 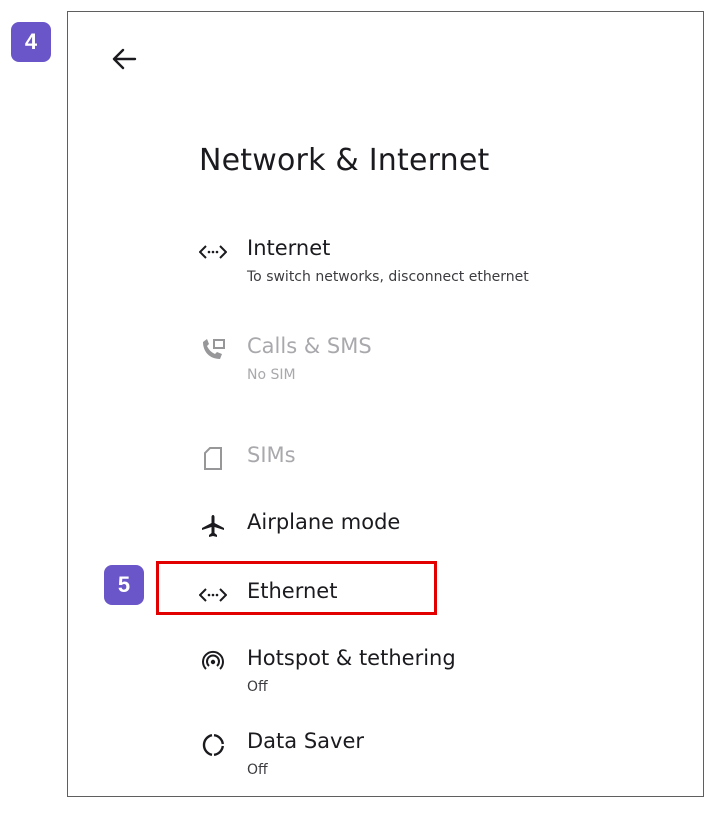 What do you see at coordinates (309, 346) in the screenshot?
I see `calls-sms-label: Calls & SMS` at bounding box center [309, 346].